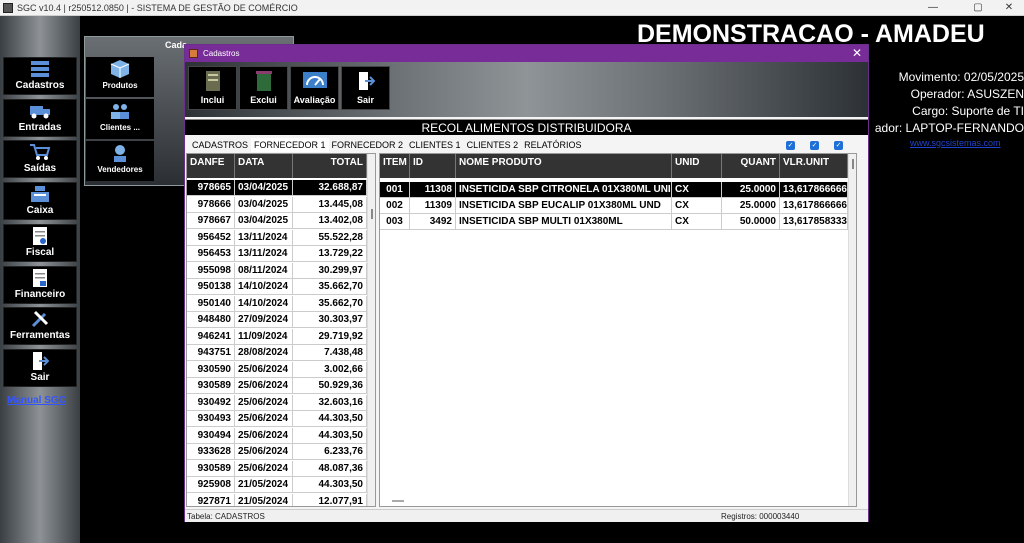  What do you see at coordinates (264, 188) in the screenshot?
I see `table-cell: 03/04/2025` at bounding box center [264, 188].